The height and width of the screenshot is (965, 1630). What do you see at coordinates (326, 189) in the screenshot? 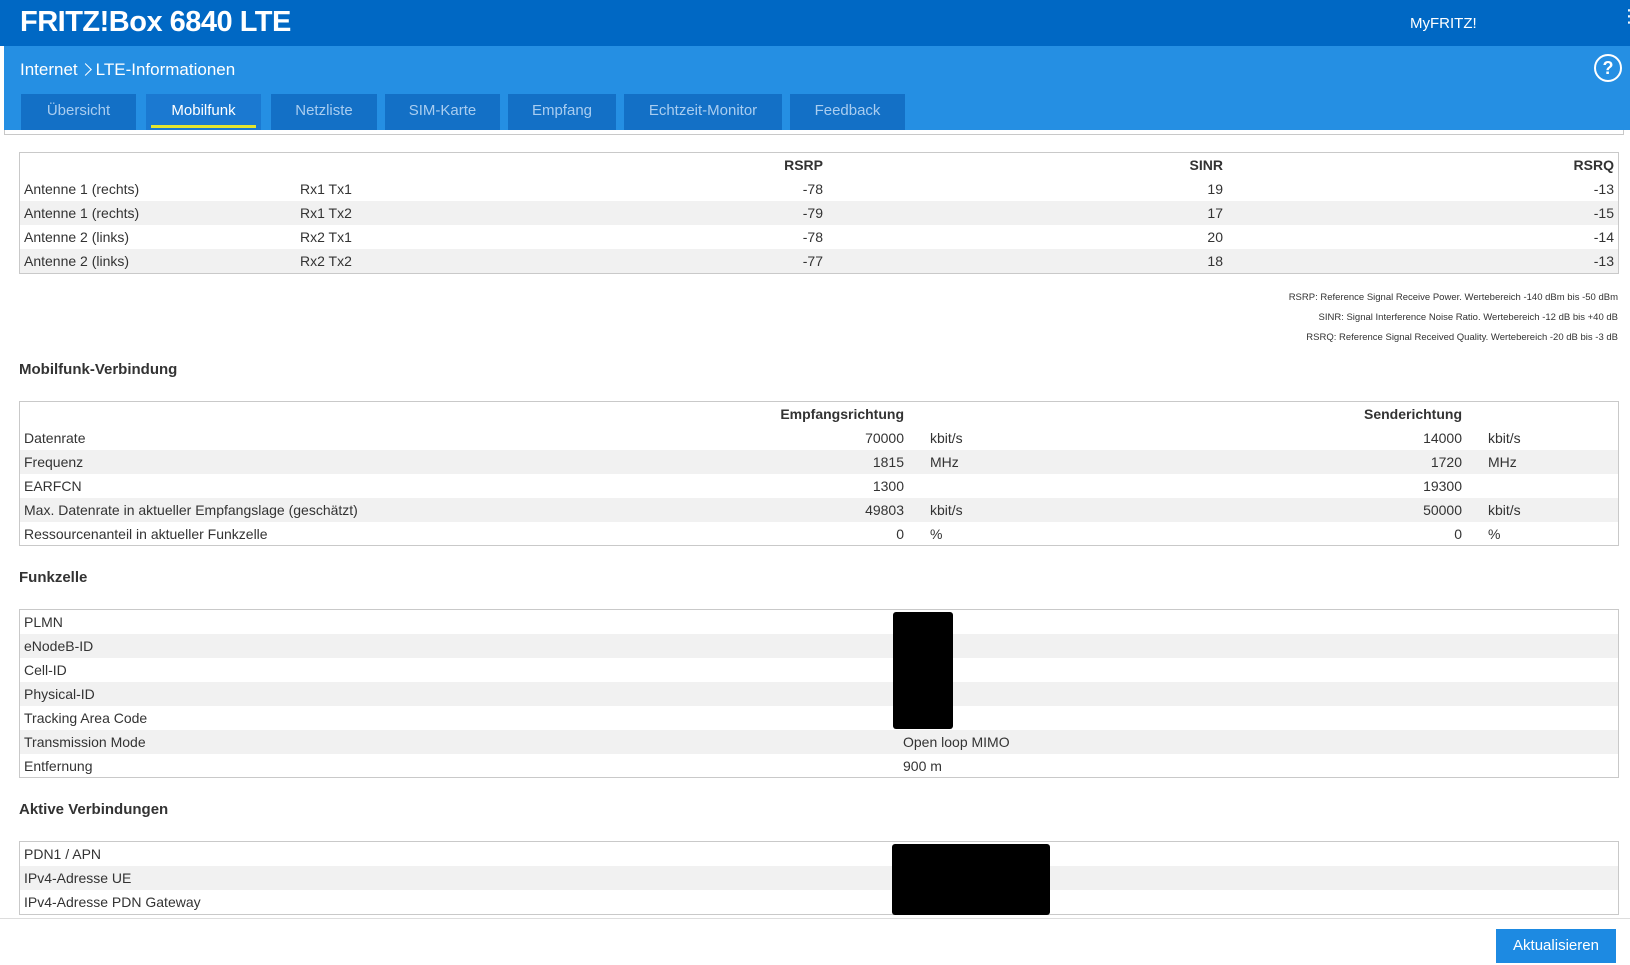
I see `antenna-path: Rx1 Tx1` at bounding box center [326, 189].